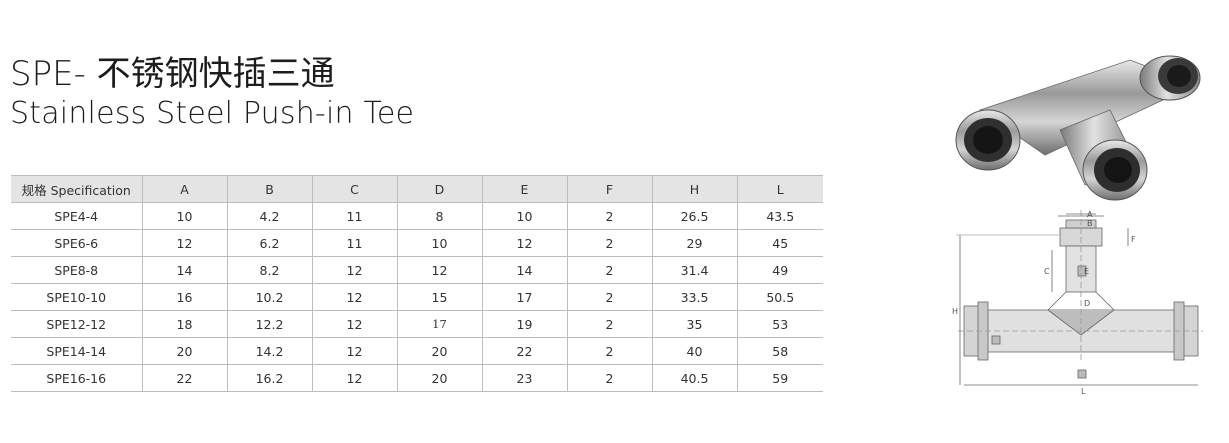  I want to click on cell-a: 16, so click(184, 297).